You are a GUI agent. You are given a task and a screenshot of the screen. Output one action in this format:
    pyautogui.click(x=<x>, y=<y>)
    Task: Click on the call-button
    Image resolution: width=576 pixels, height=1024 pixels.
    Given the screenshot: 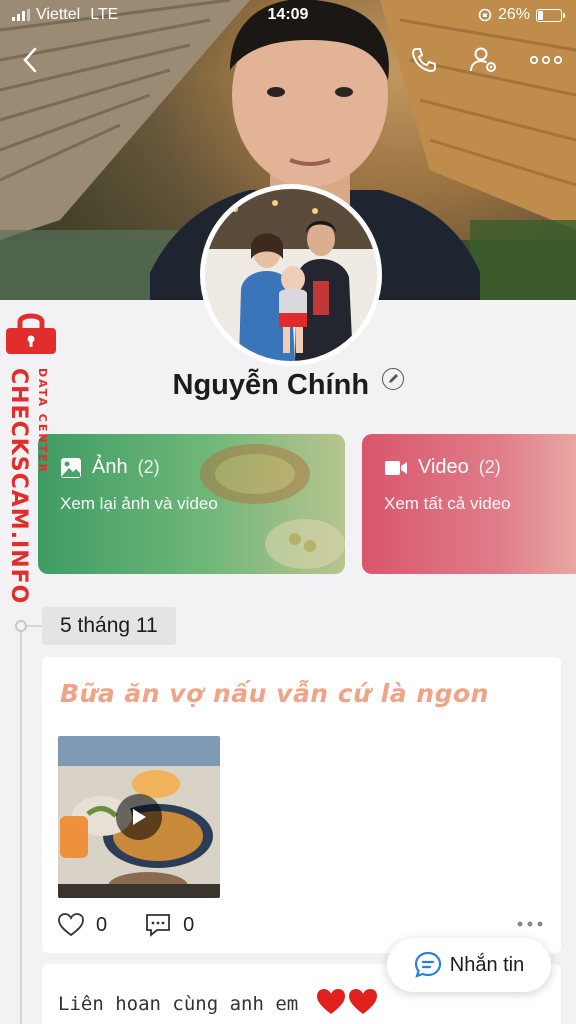 What is the action you would take?
    pyautogui.click(x=424, y=60)
    